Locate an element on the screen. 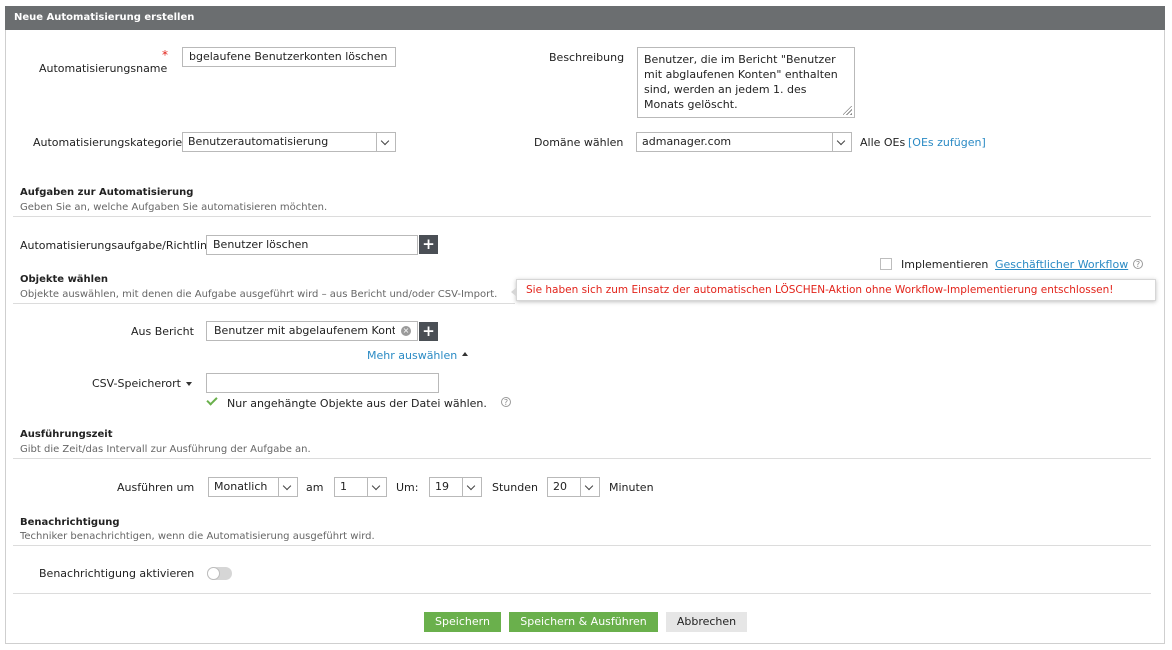 Image resolution: width=1172 pixels, height=650 pixels. caret-down-icon is located at coordinates (189, 384).